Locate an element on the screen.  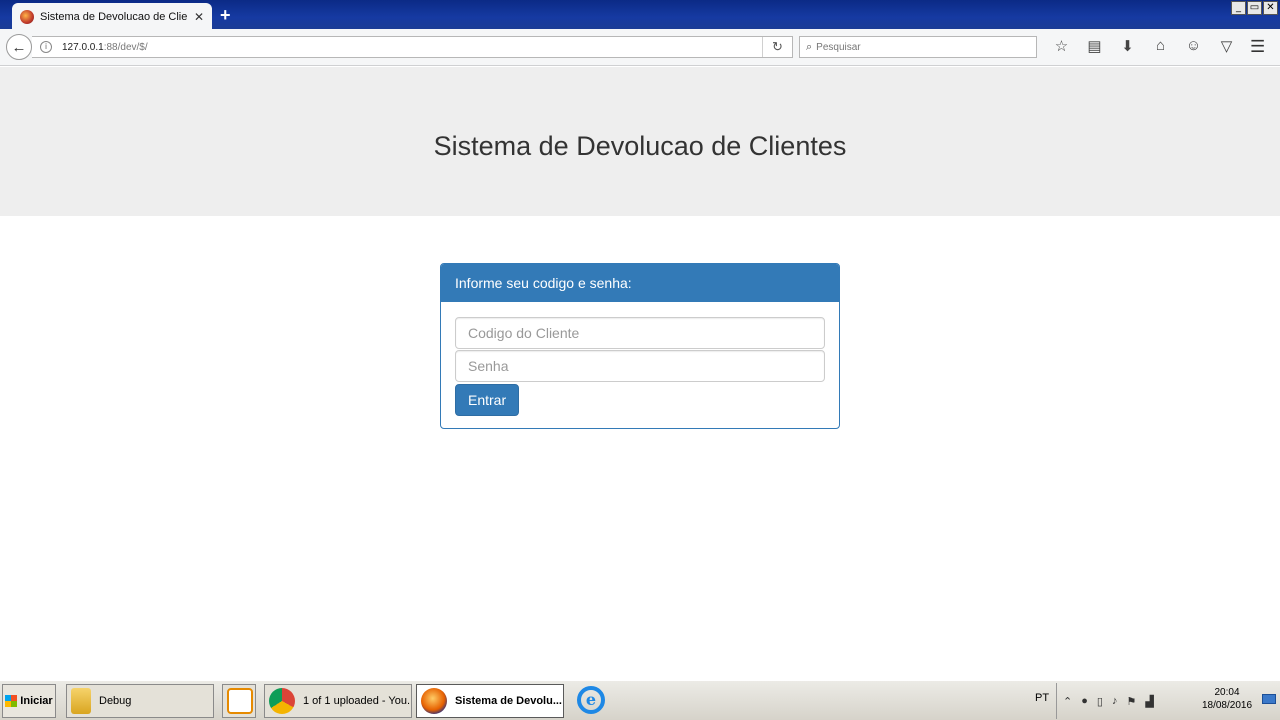
bookmark-star-icon: ☆ is located at coordinates (1061, 46).